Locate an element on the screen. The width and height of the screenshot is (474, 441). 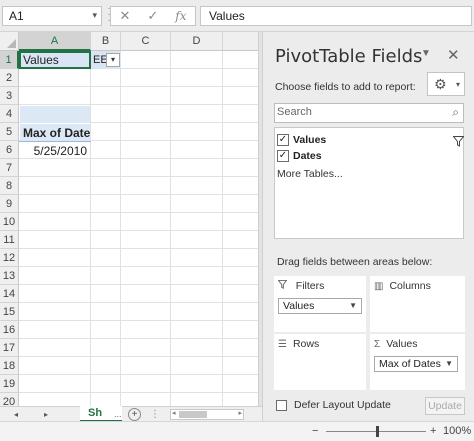
insert-function-icon: fx is located at coordinates (180, 16).